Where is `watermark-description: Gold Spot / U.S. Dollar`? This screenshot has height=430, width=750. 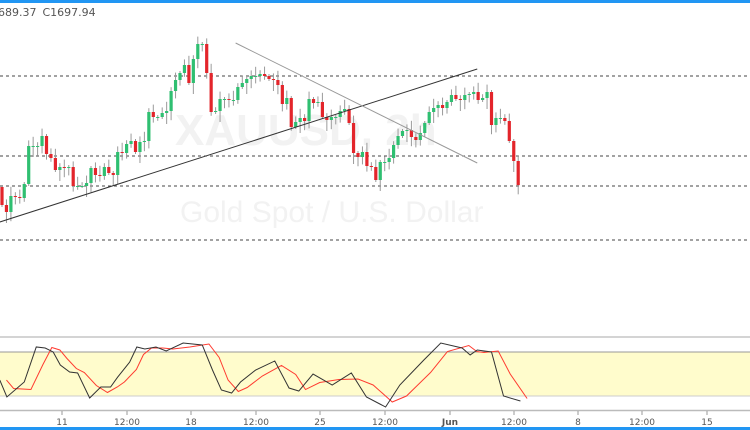 watermark-description: Gold Spot / U.S. Dollar is located at coordinates (331, 212).